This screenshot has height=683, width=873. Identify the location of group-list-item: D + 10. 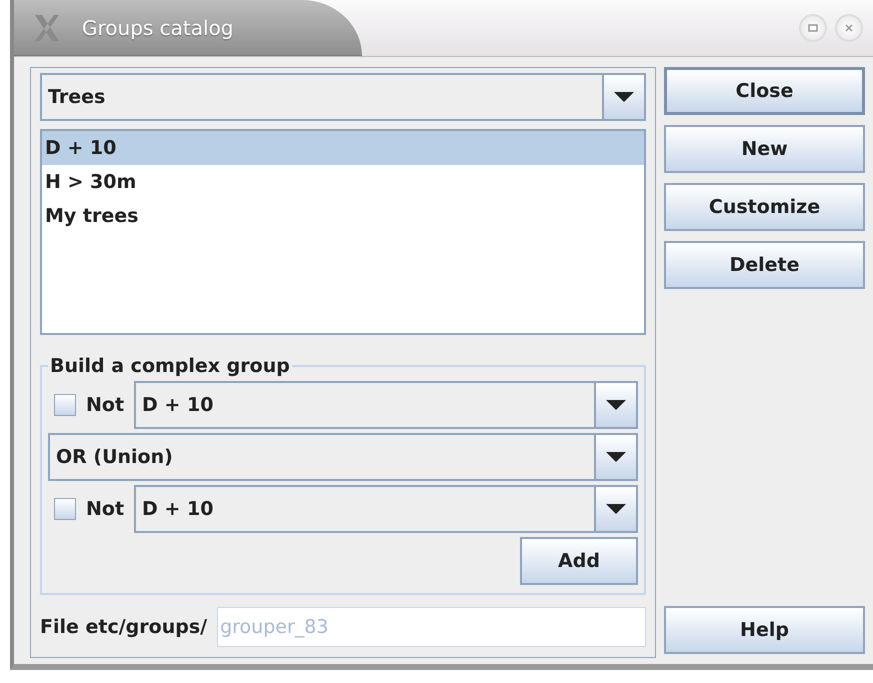
(343, 148).